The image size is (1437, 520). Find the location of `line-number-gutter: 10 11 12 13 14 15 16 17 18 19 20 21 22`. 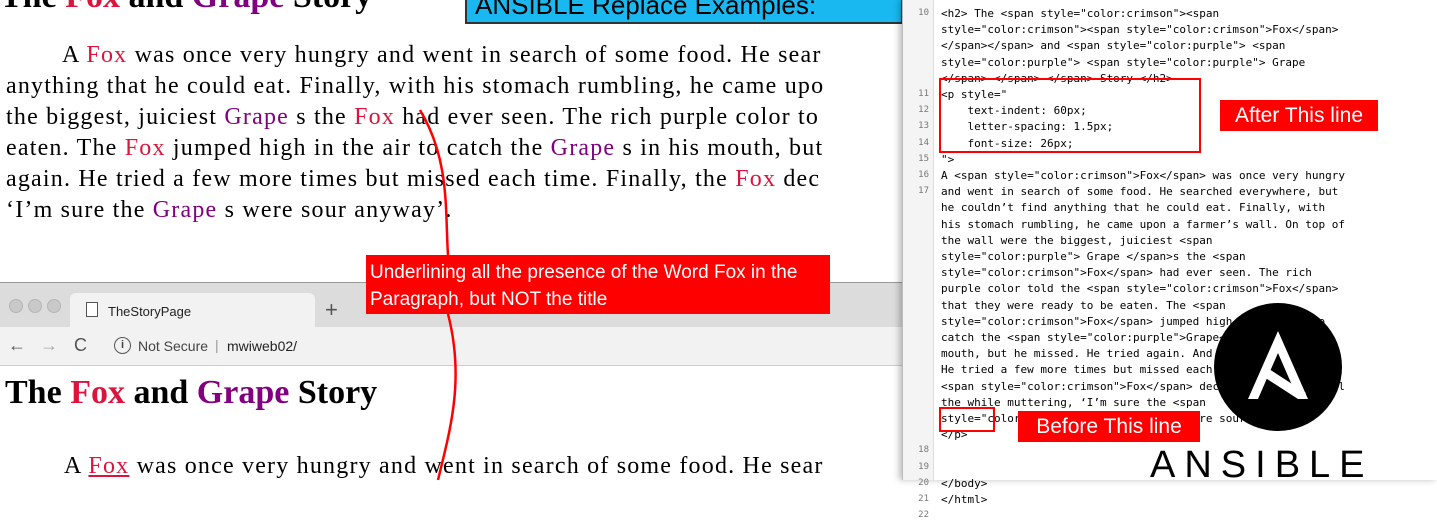

line-number-gutter: 10 11 12 13 14 15 16 17 18 19 20 21 22 is located at coordinates (918, 260).